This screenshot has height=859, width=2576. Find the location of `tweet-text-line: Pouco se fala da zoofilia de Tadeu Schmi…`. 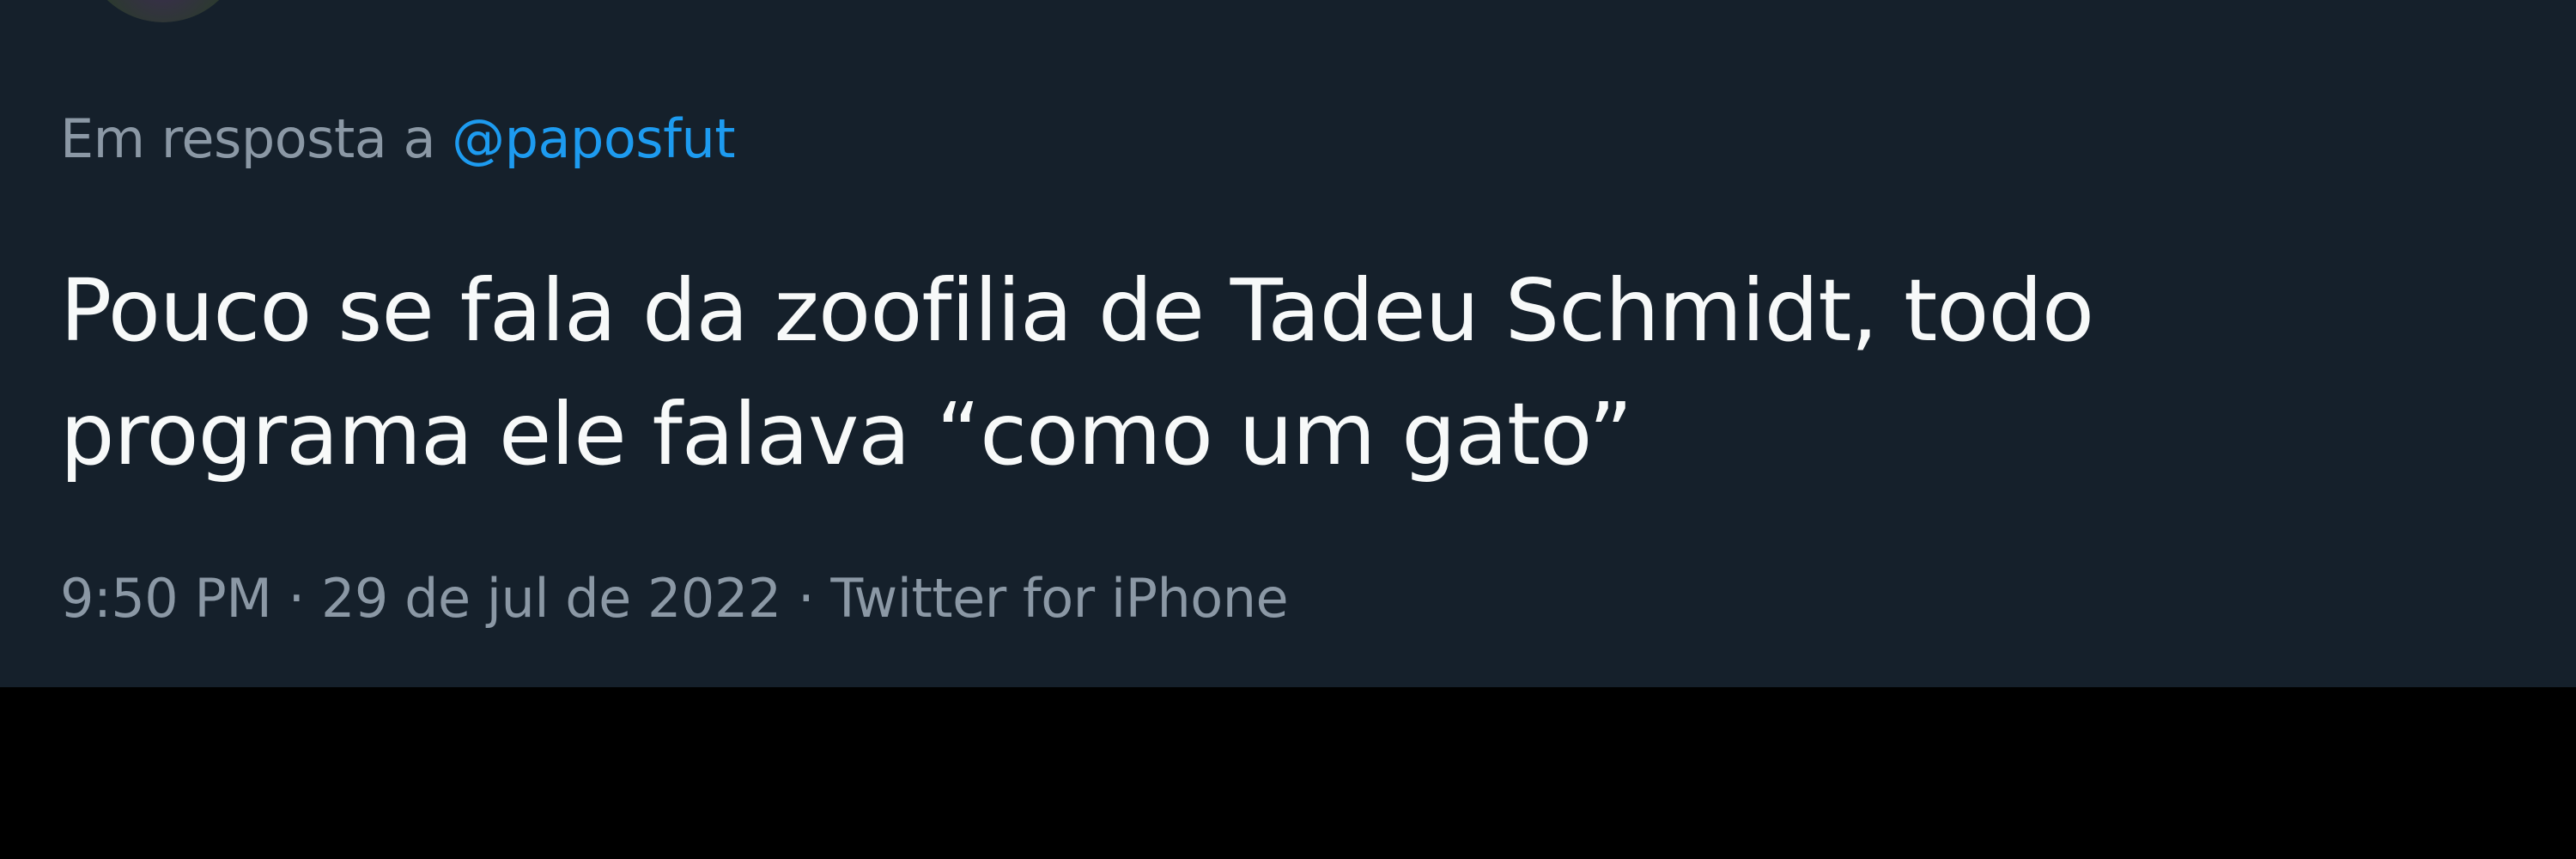

tweet-text-line: Pouco se fala da zoofilia de Tadeu Schmi… is located at coordinates (1077, 310).